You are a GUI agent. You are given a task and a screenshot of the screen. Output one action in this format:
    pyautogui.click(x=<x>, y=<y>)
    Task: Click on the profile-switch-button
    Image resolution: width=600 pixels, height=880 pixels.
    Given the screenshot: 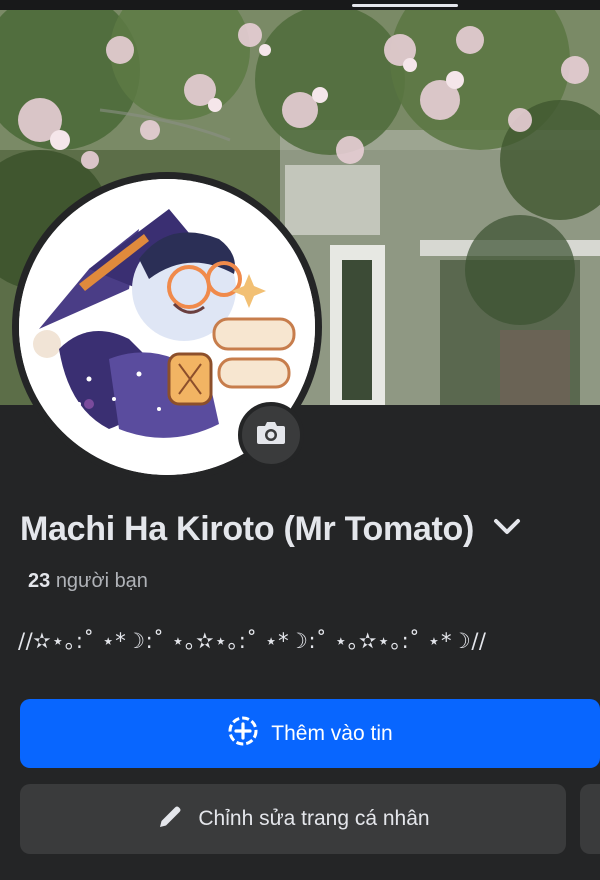 What is the action you would take?
    pyautogui.click(x=507, y=530)
    